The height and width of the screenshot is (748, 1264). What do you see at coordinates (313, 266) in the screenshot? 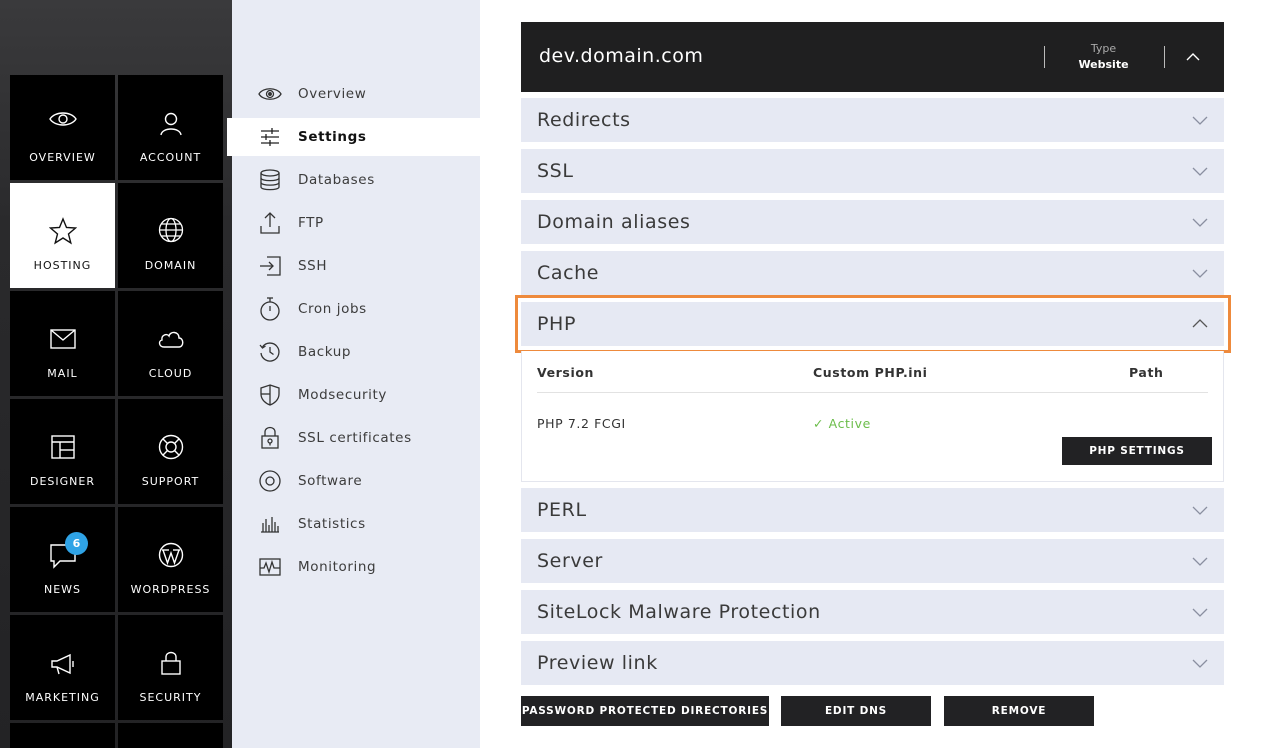
I see `submenu-label: SSH` at bounding box center [313, 266].